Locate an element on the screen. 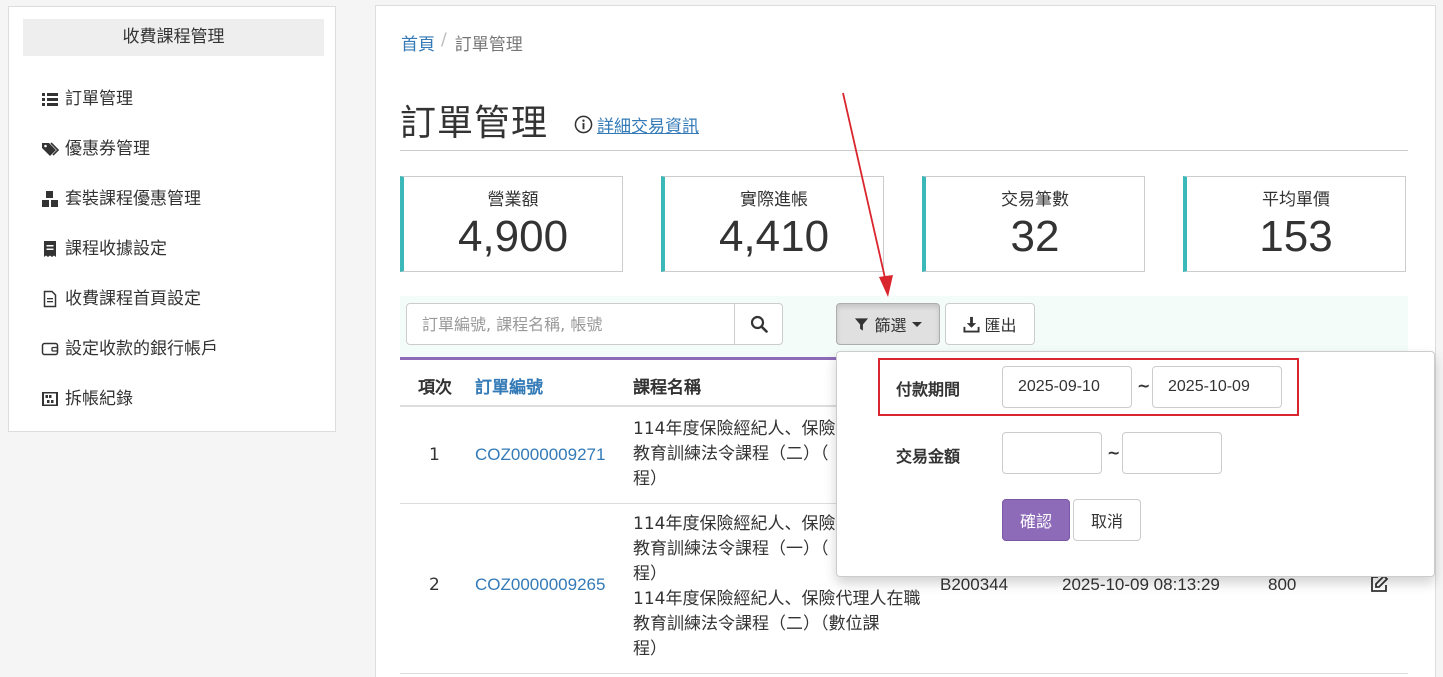  stat-value: 4,900 is located at coordinates (513, 236).